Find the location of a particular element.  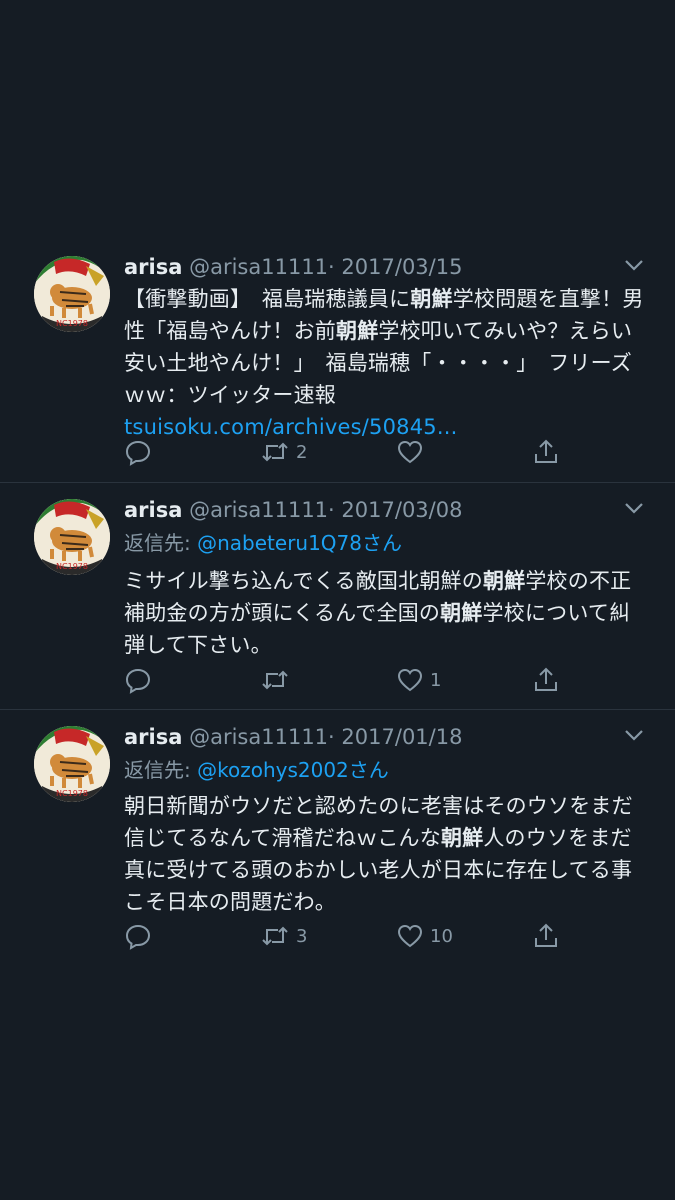

like-button: 10 is located at coordinates (424, 936).